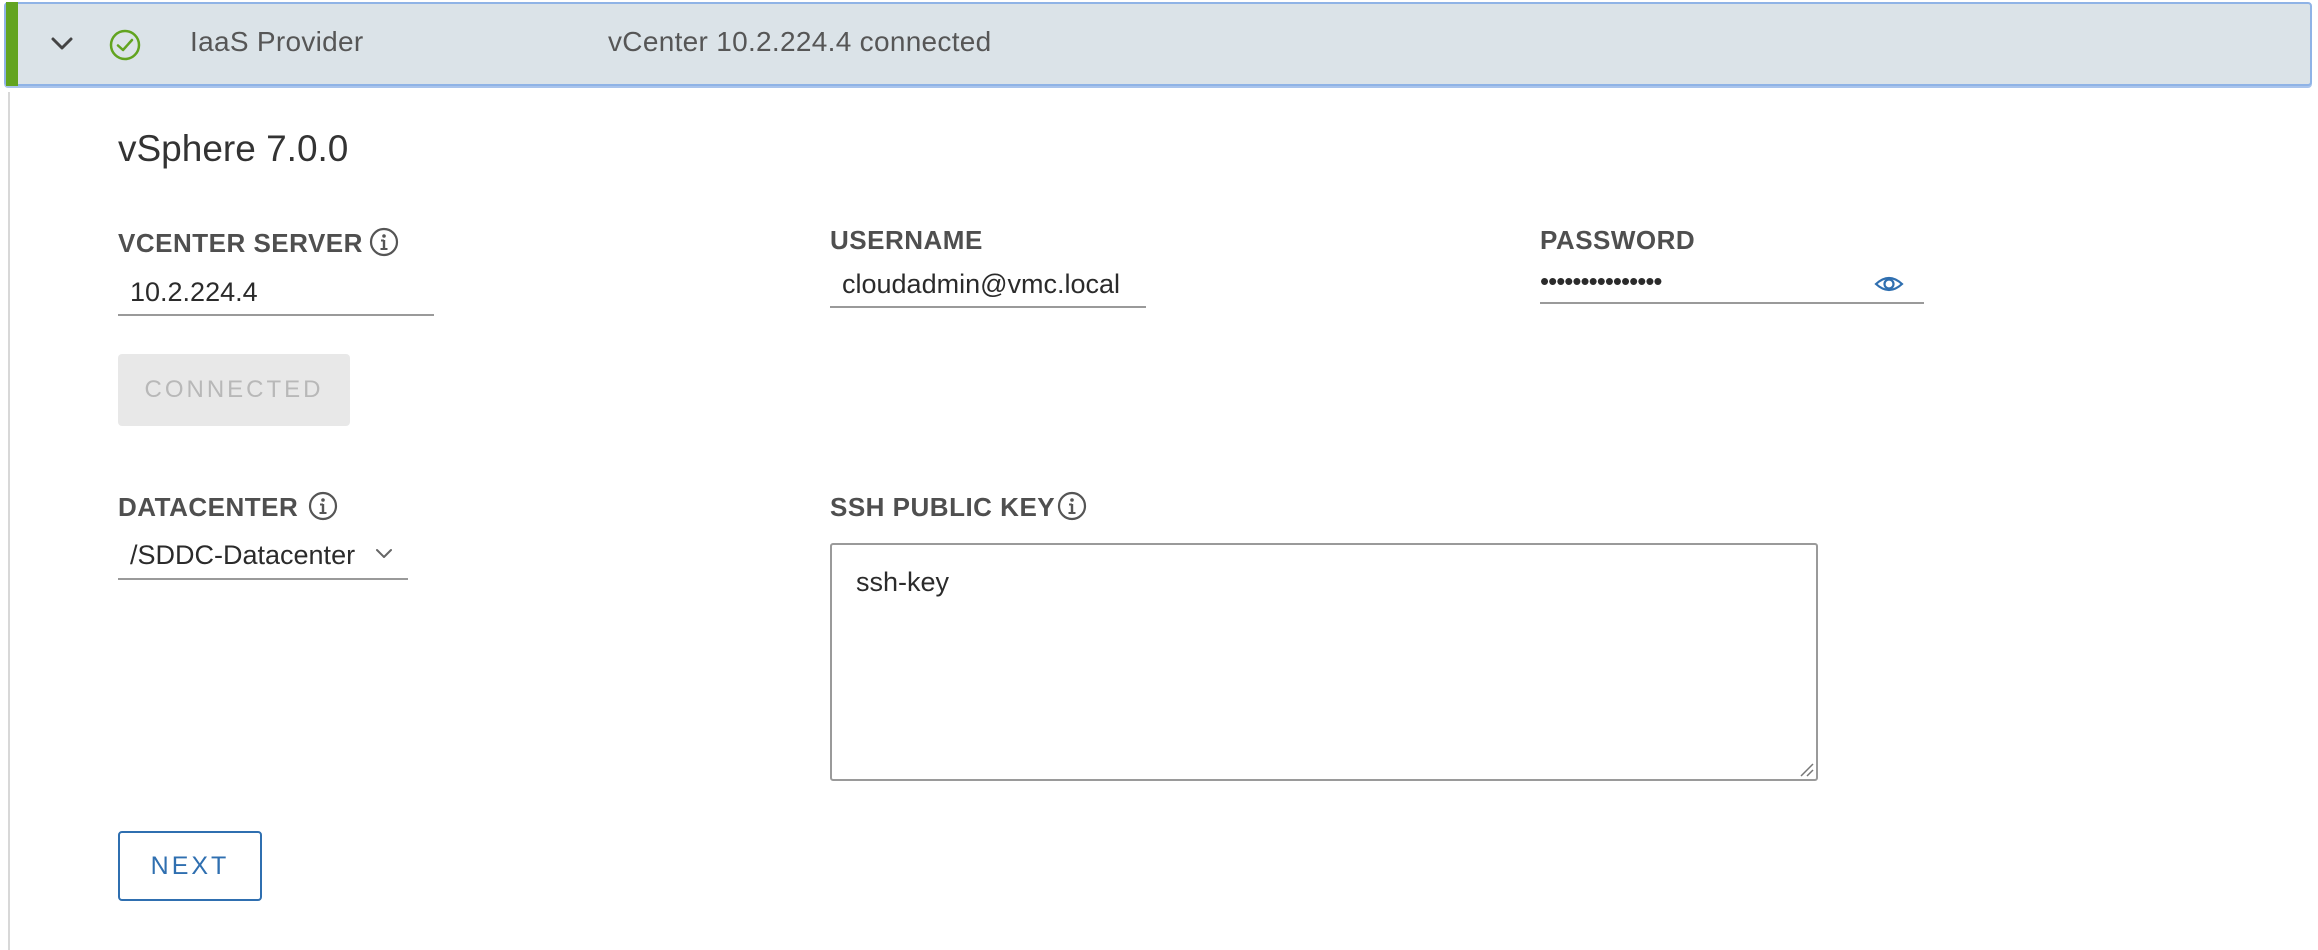 This screenshot has width=2318, height=950. Describe the element at coordinates (234, 390) in the screenshot. I see `connect-button: CONNECTED` at that location.